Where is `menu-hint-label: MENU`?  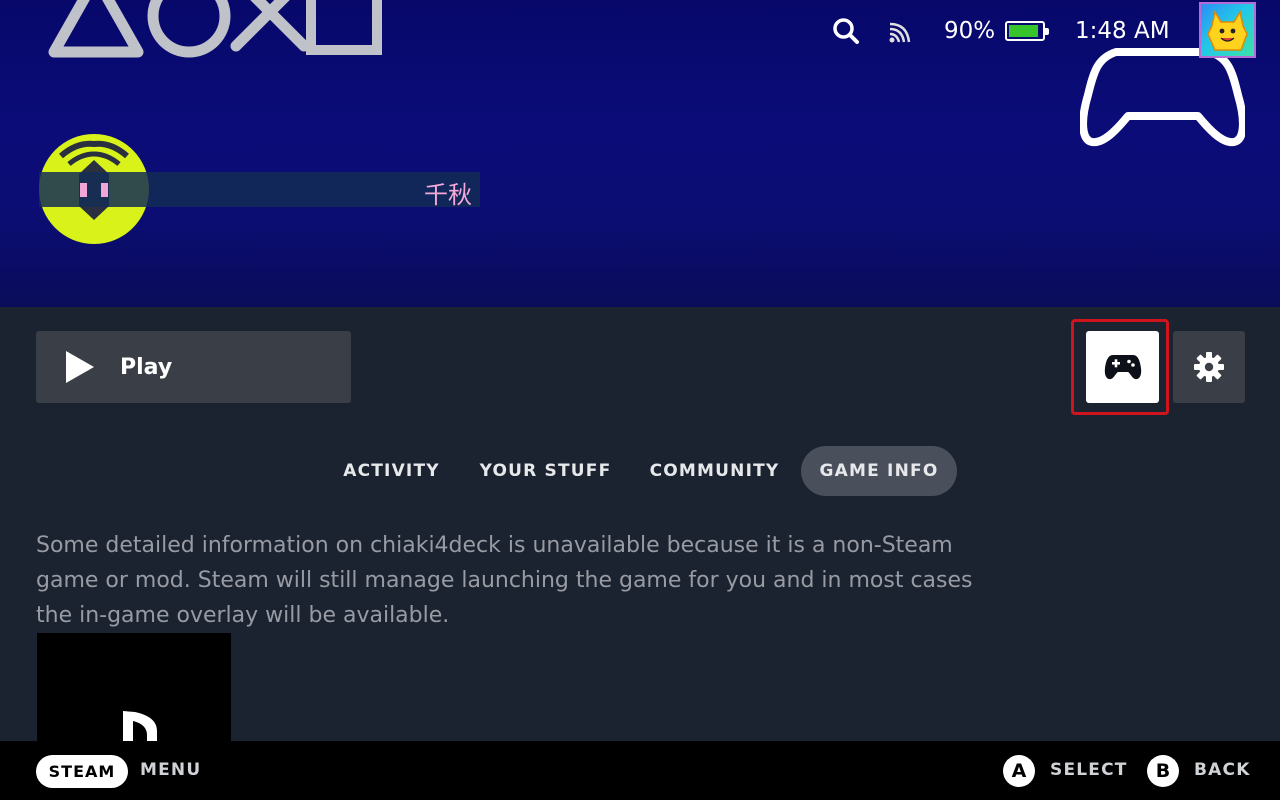
menu-hint-label: MENU is located at coordinates (171, 770).